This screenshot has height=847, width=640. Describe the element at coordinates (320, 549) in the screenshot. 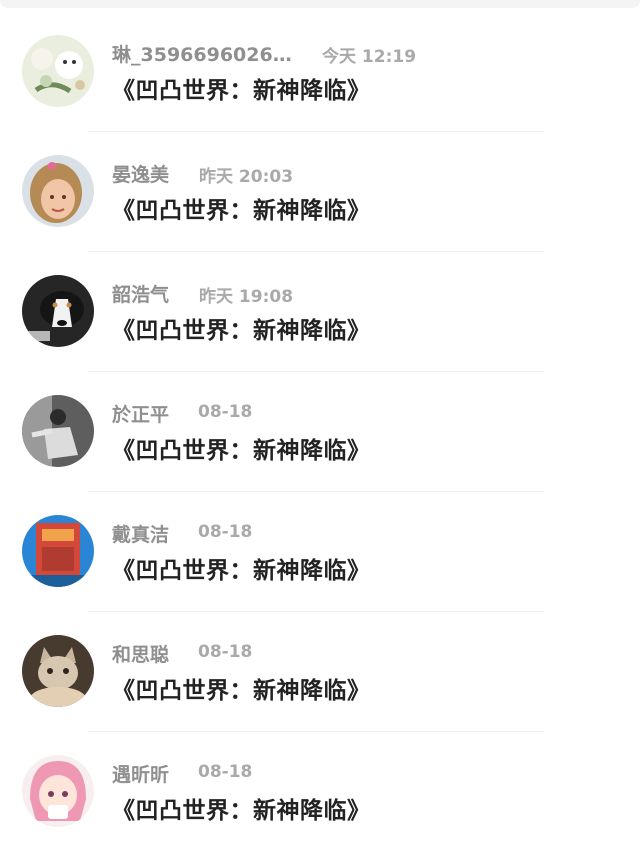

I see `conversation-item: 戴真洁 08-18 《凹凸世界：新神降临》` at that location.